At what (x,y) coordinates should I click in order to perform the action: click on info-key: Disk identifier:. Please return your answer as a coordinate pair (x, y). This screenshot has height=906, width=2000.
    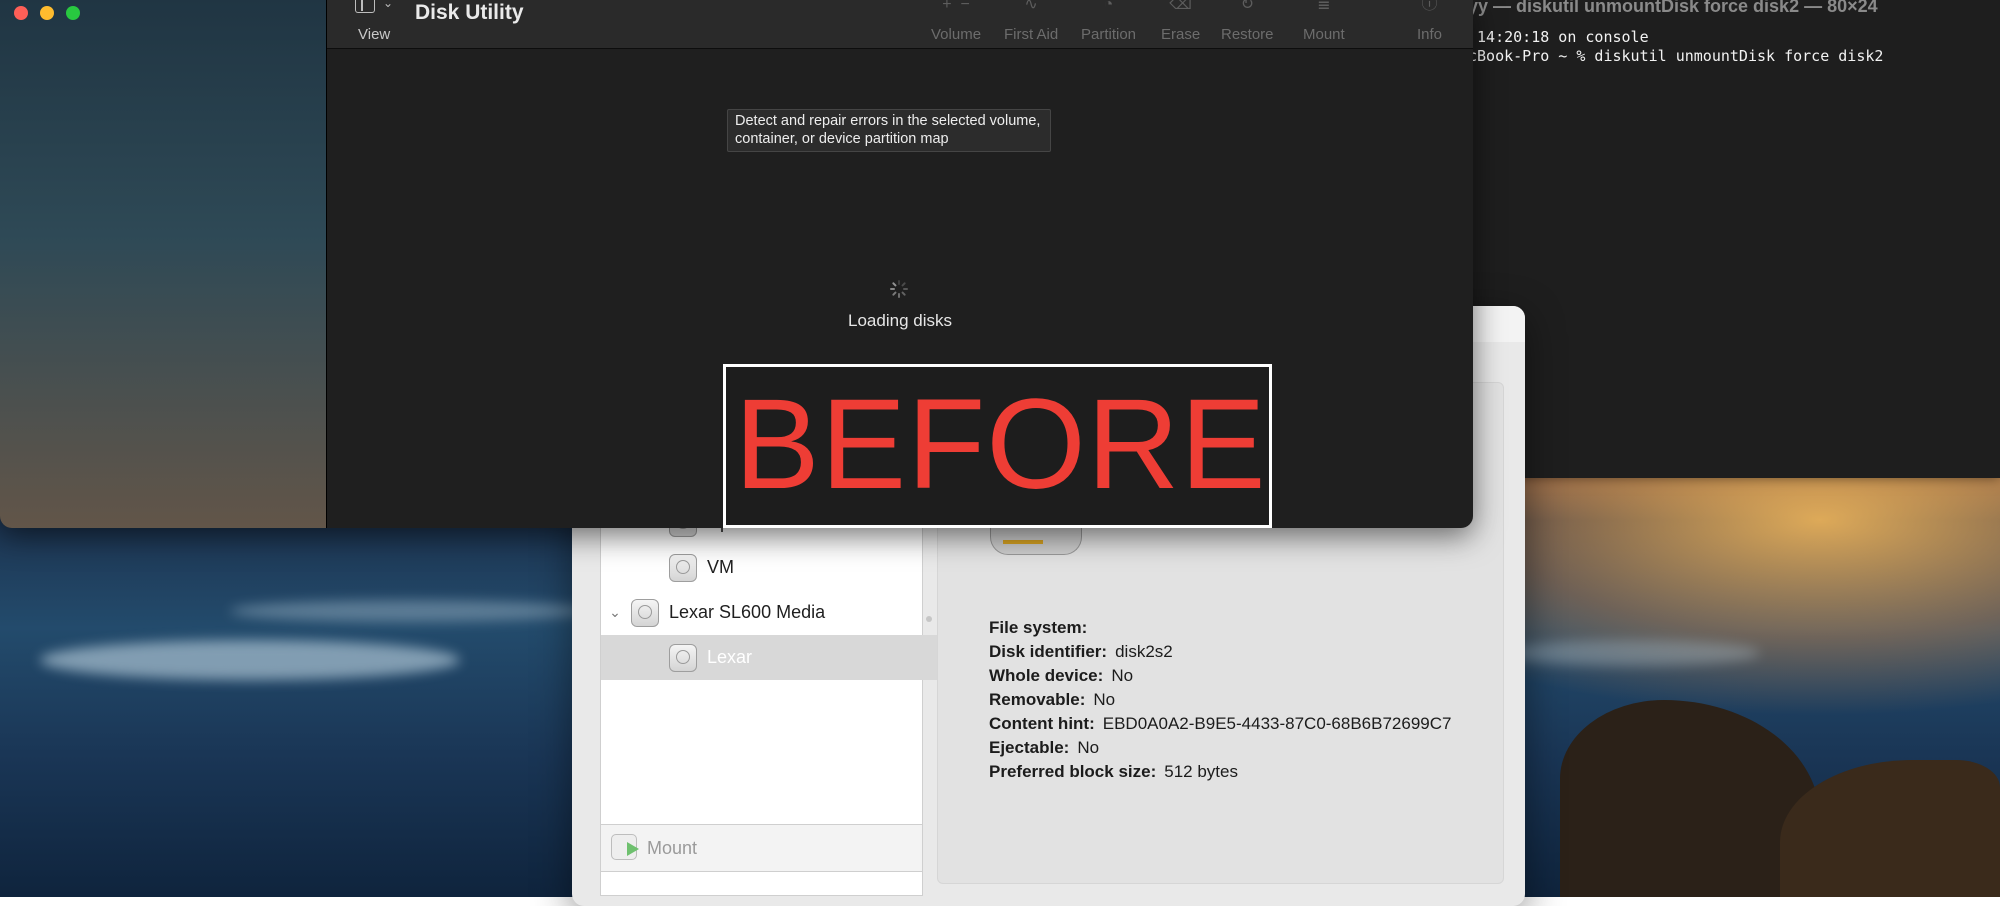
    Looking at the image, I should click on (1048, 651).